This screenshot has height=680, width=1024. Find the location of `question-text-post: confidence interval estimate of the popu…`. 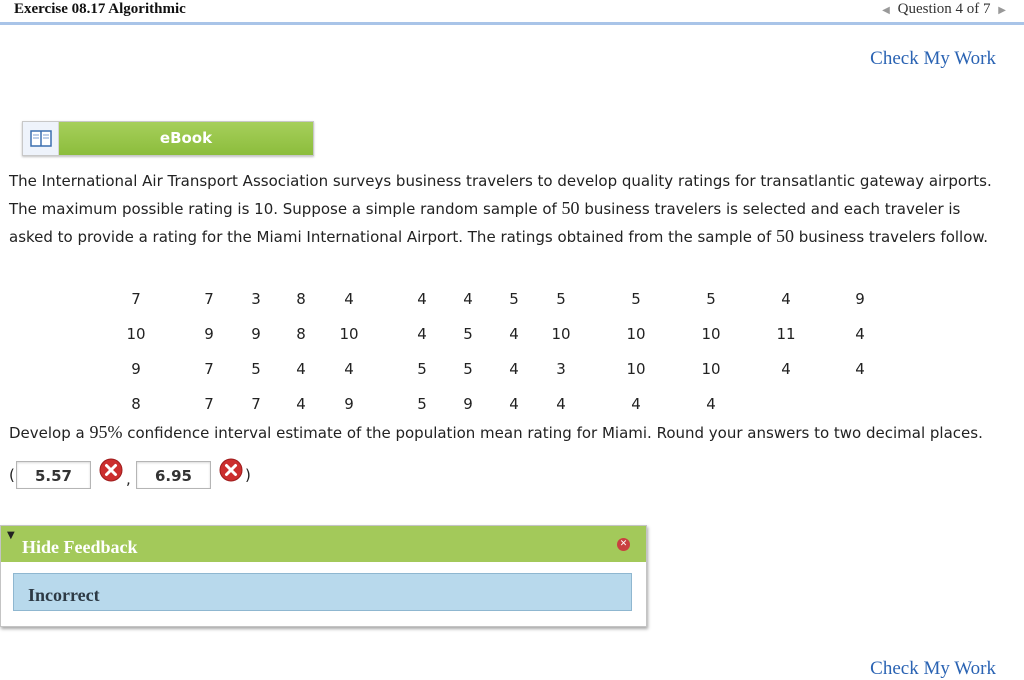

question-text-post: confidence interval estimate of the popu… is located at coordinates (552, 433).